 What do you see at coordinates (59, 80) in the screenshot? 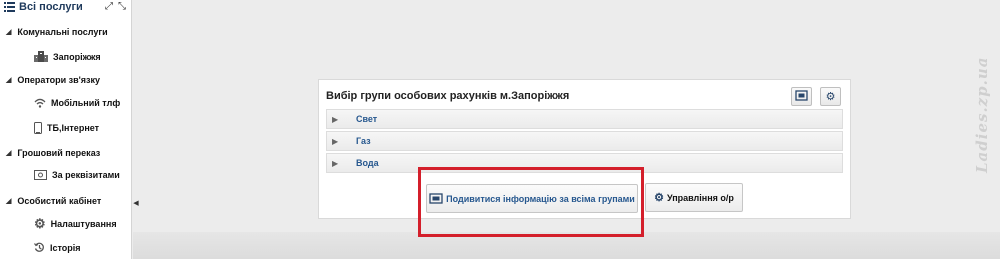
I see `group-label: Оператори зв'язку` at bounding box center [59, 80].